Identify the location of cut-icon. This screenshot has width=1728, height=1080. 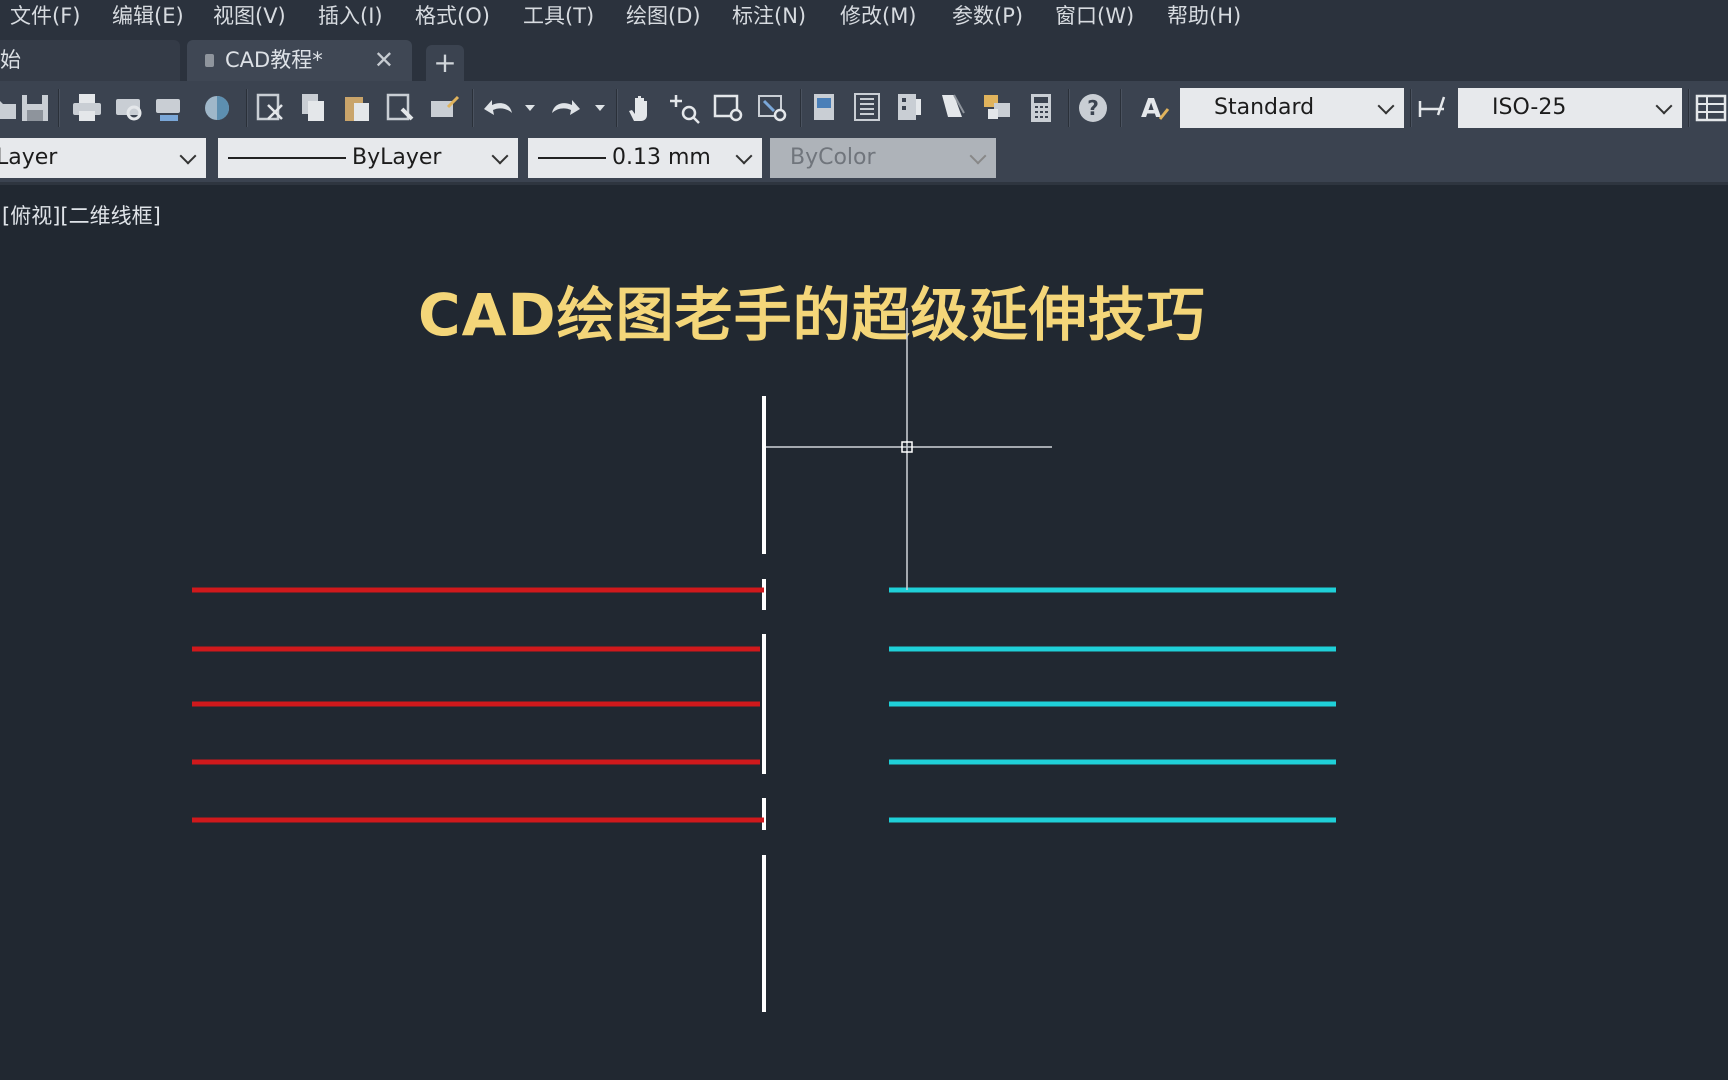
(271, 108).